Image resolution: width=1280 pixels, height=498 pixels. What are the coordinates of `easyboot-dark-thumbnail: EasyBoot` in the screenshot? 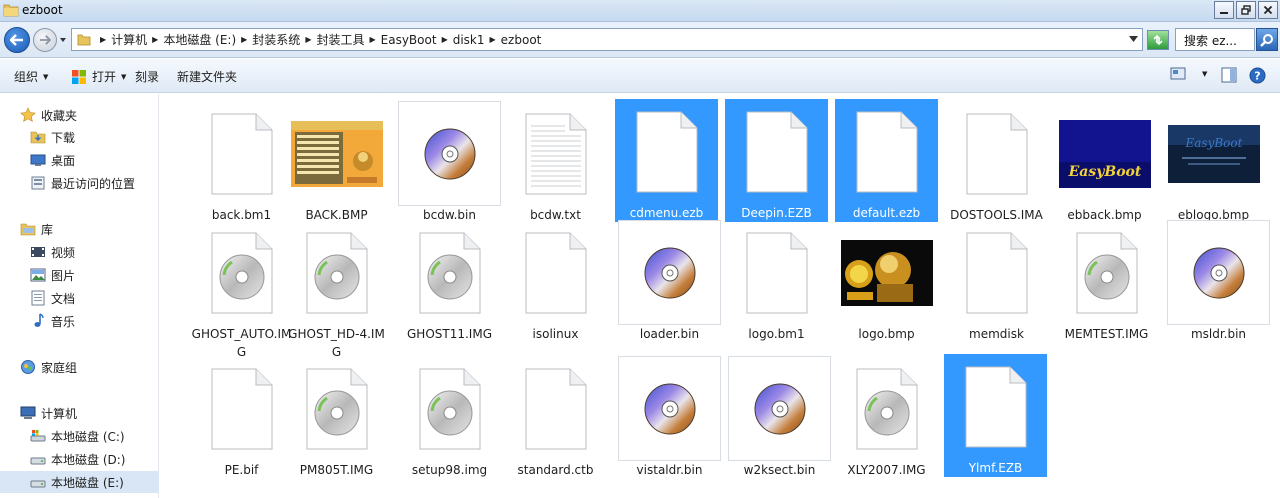 It's located at (1213, 153).